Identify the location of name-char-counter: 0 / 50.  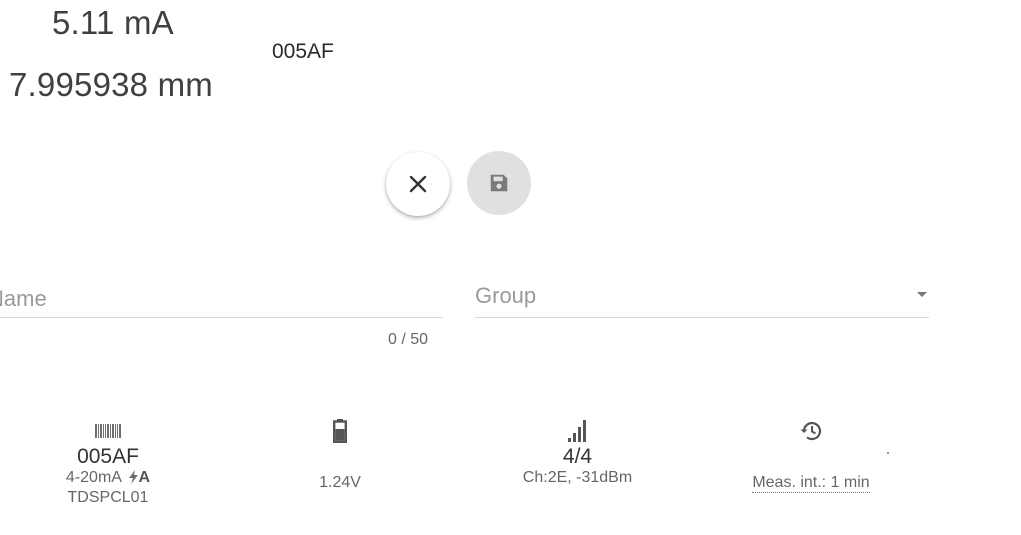
(408, 339).